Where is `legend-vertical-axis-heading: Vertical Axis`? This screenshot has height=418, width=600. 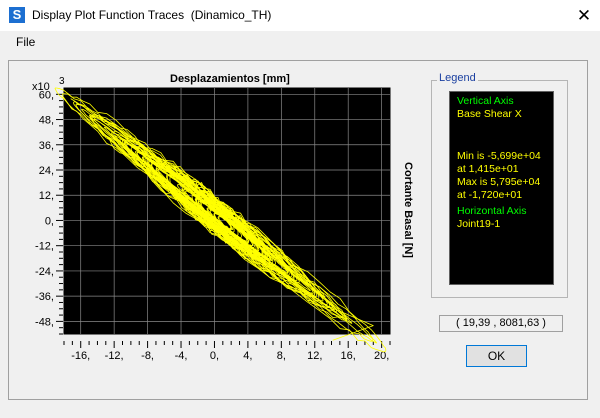 legend-vertical-axis-heading: Vertical Axis is located at coordinates (485, 101).